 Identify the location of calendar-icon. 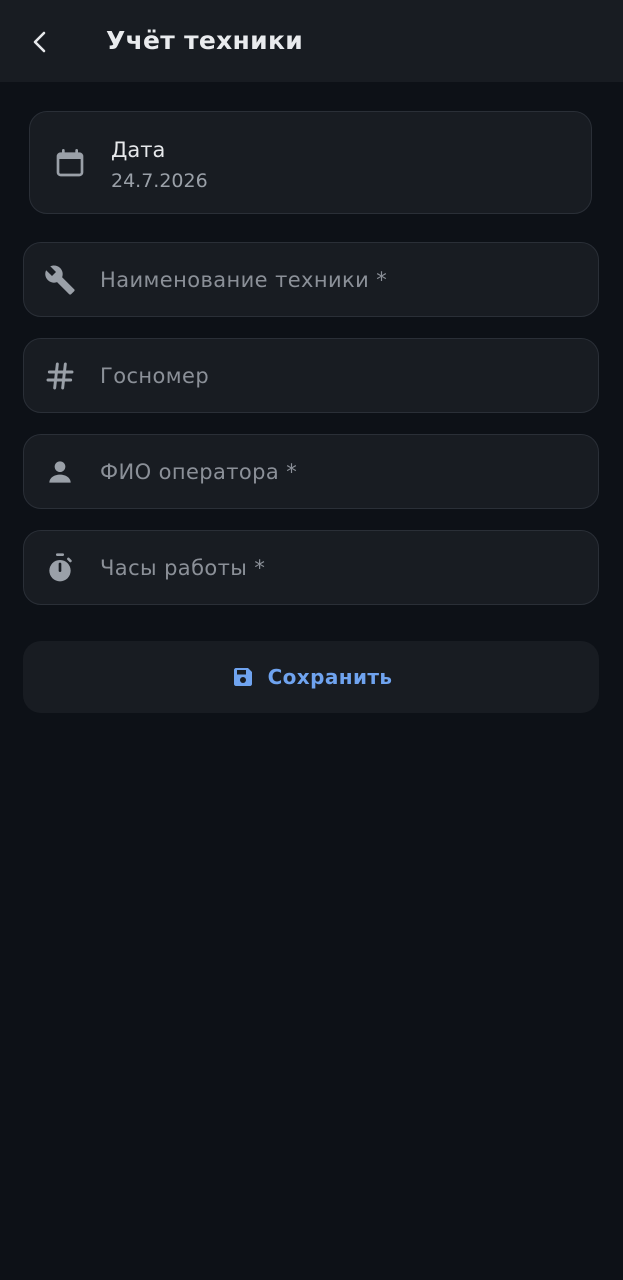
(70, 163).